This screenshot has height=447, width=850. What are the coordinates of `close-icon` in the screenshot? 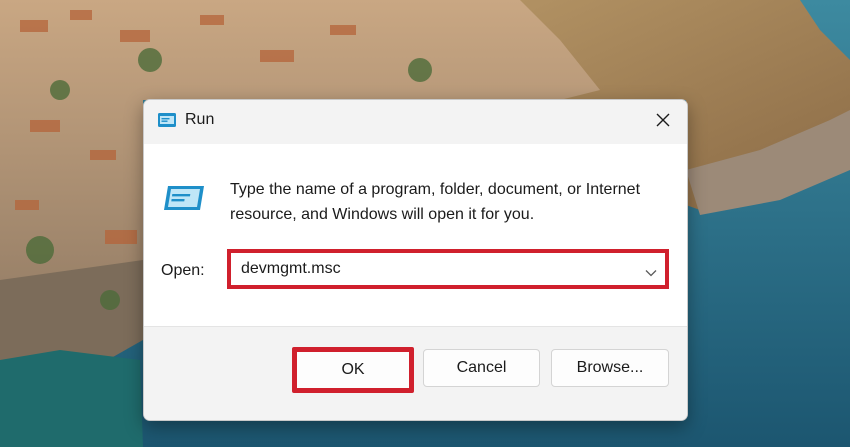 It's located at (663, 120).